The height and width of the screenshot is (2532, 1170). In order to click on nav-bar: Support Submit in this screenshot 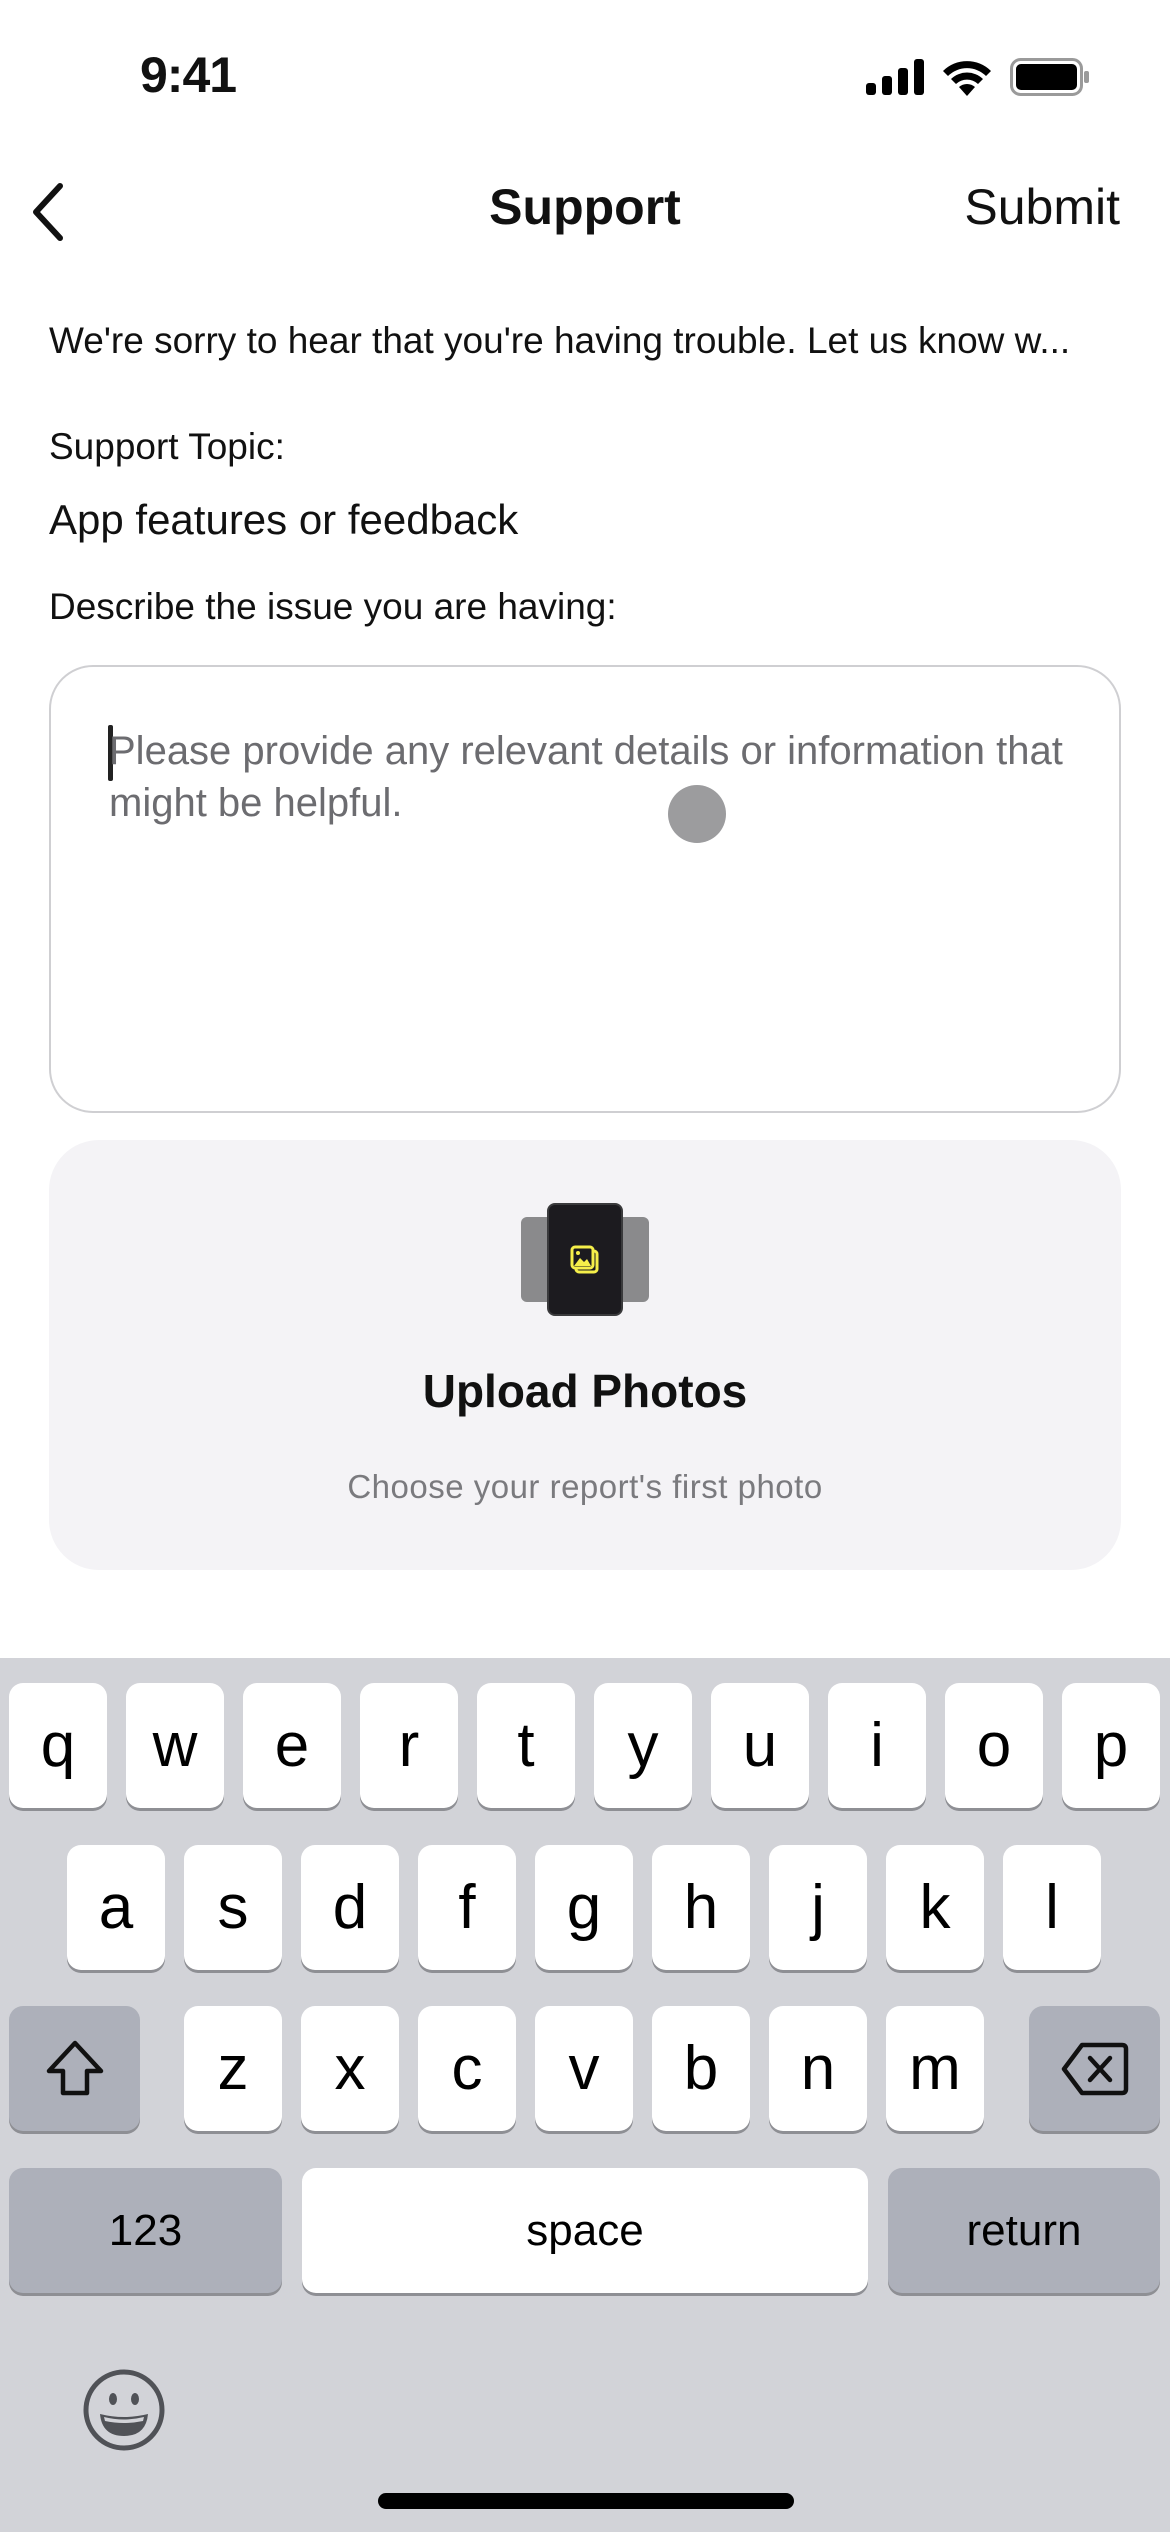, I will do `click(585, 210)`.